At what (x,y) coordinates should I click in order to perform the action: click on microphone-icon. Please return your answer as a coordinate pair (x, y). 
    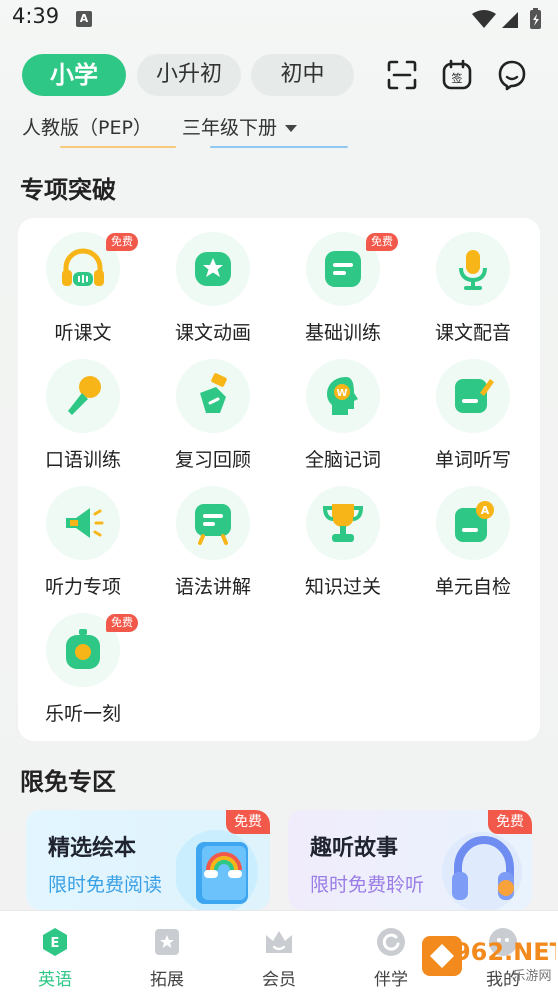
    Looking at the image, I should click on (473, 270).